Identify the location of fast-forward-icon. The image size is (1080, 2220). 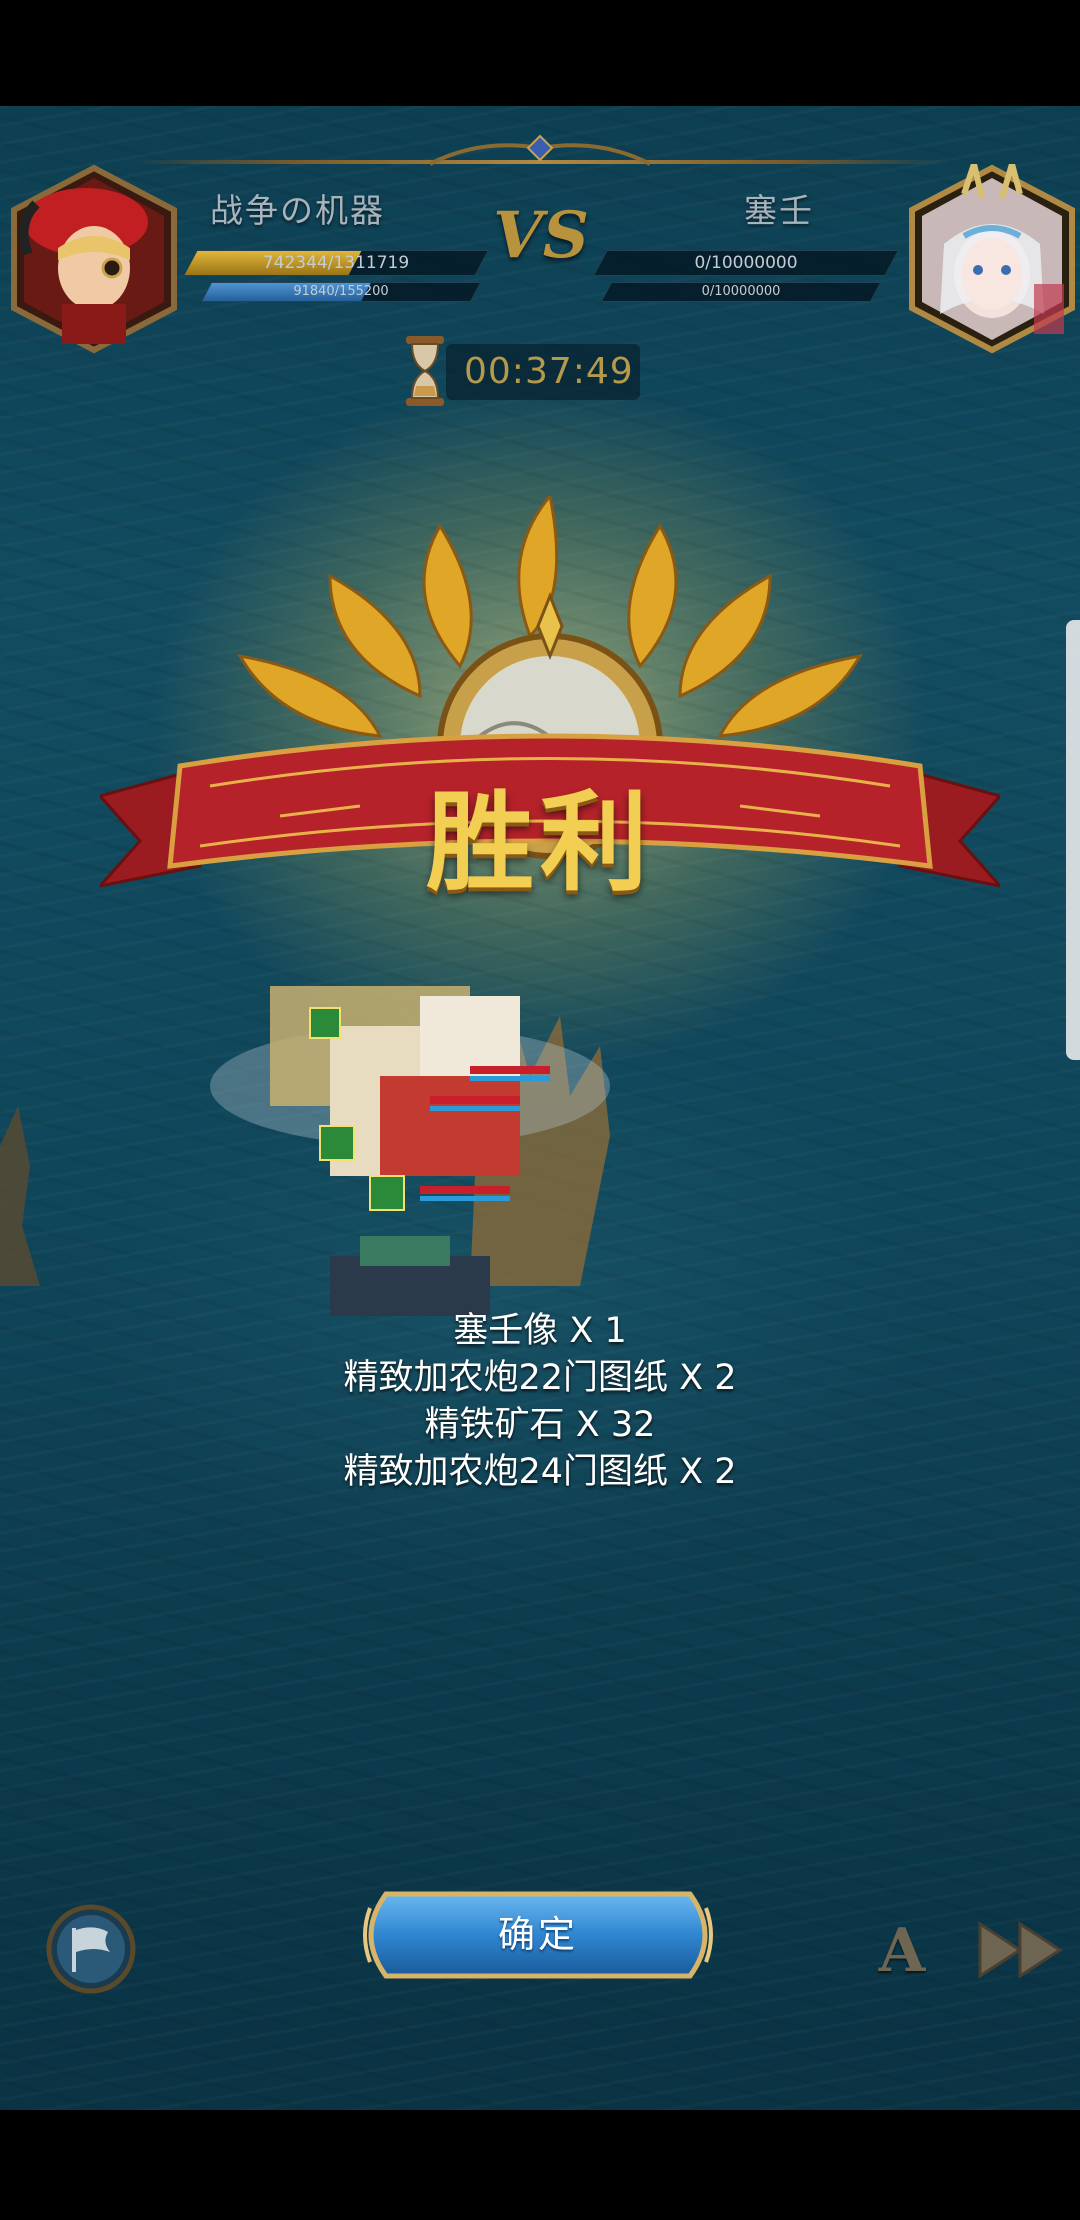
(1021, 1950).